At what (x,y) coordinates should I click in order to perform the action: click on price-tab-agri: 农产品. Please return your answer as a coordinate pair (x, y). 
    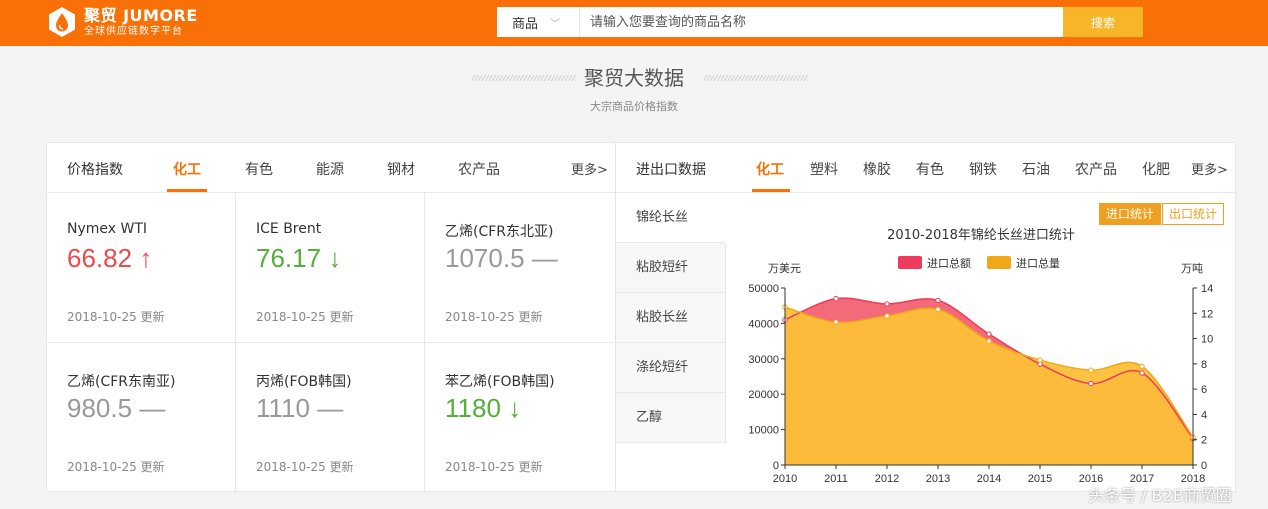
    Looking at the image, I should click on (479, 169).